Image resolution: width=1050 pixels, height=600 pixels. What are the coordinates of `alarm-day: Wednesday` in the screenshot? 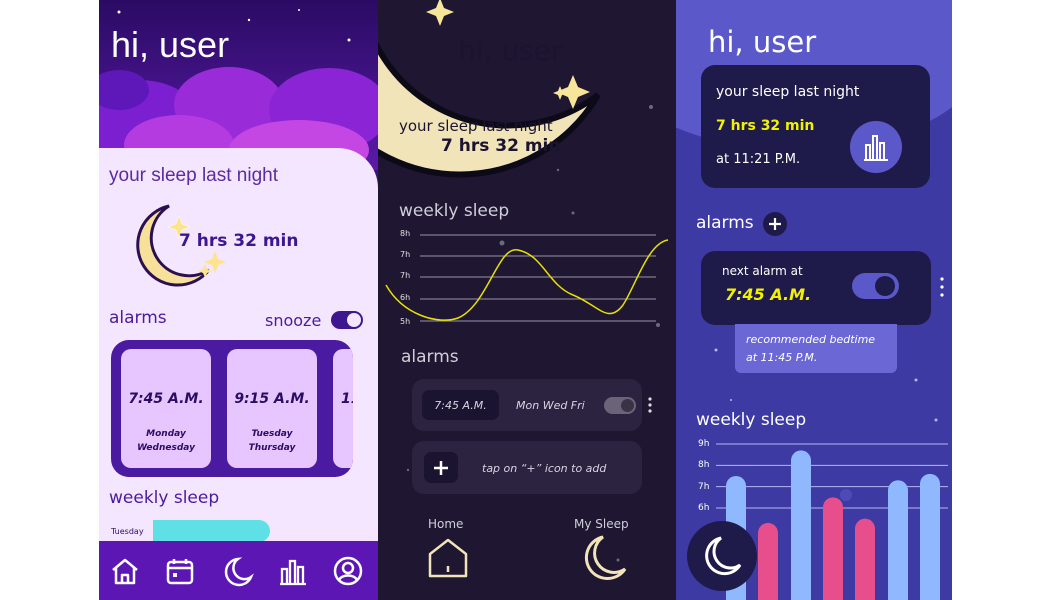 It's located at (166, 448).